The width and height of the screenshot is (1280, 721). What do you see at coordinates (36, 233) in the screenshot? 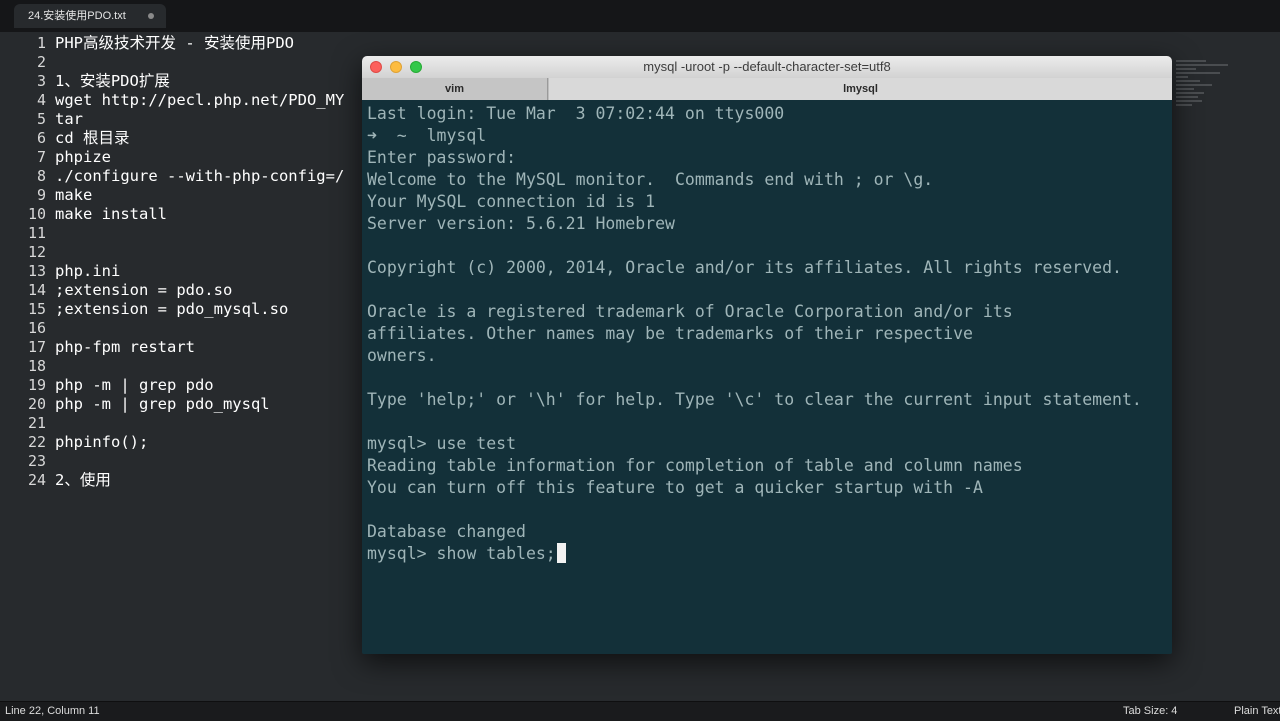
I see `line-number: 11` at bounding box center [36, 233].